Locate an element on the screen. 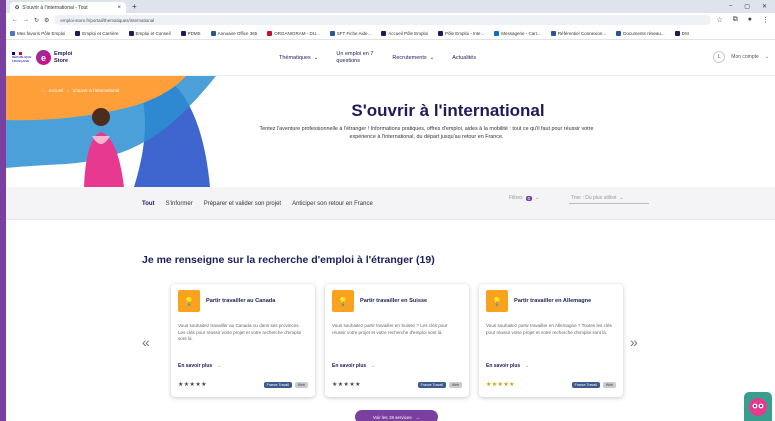 The image size is (775, 421). chatbot-icon is located at coordinates (758, 406).